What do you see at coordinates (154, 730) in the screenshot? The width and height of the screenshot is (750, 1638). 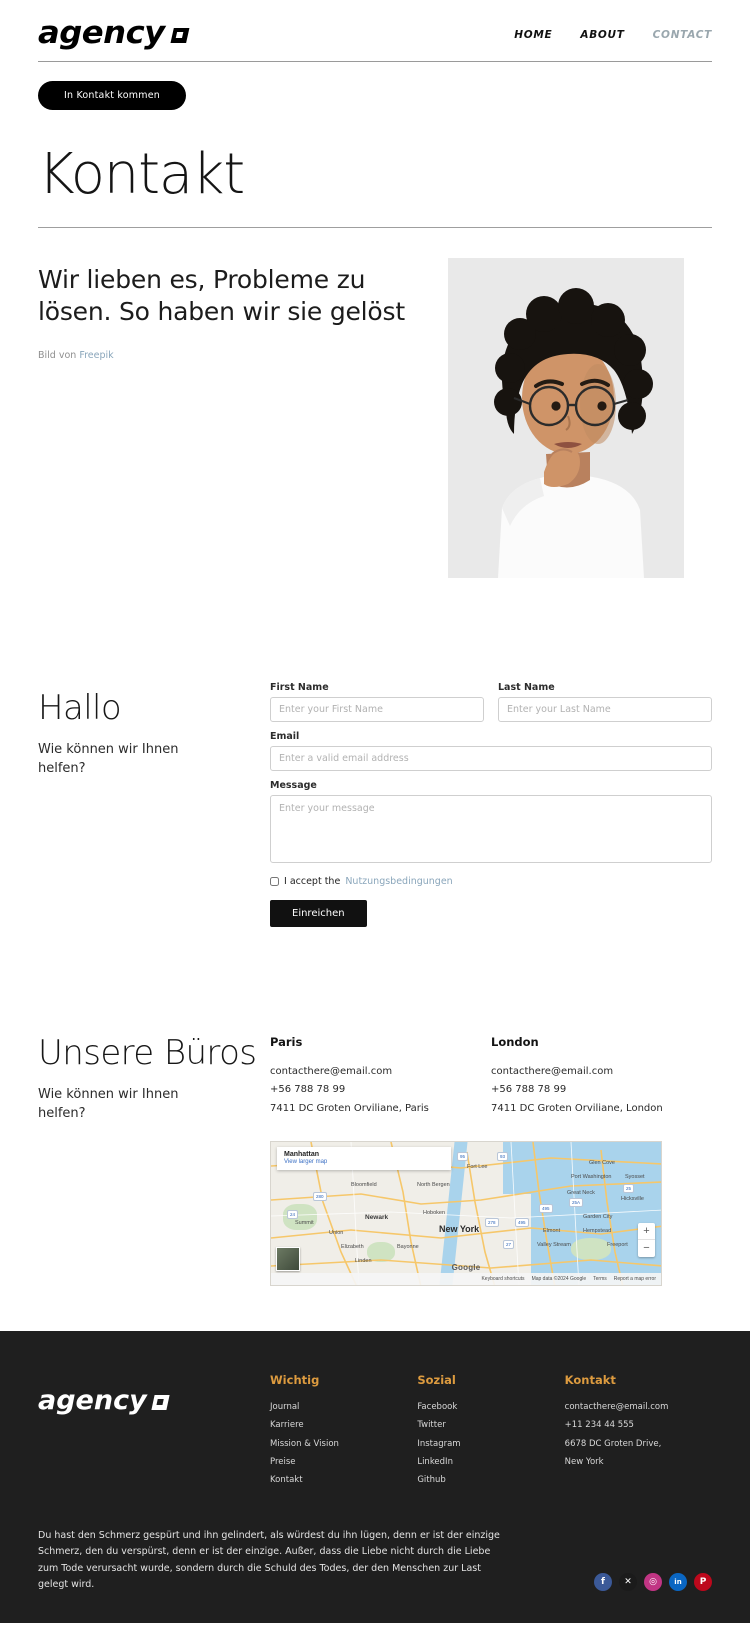 I see `form-aside: Hallo Wie können wir Ihnen helfen?` at bounding box center [154, 730].